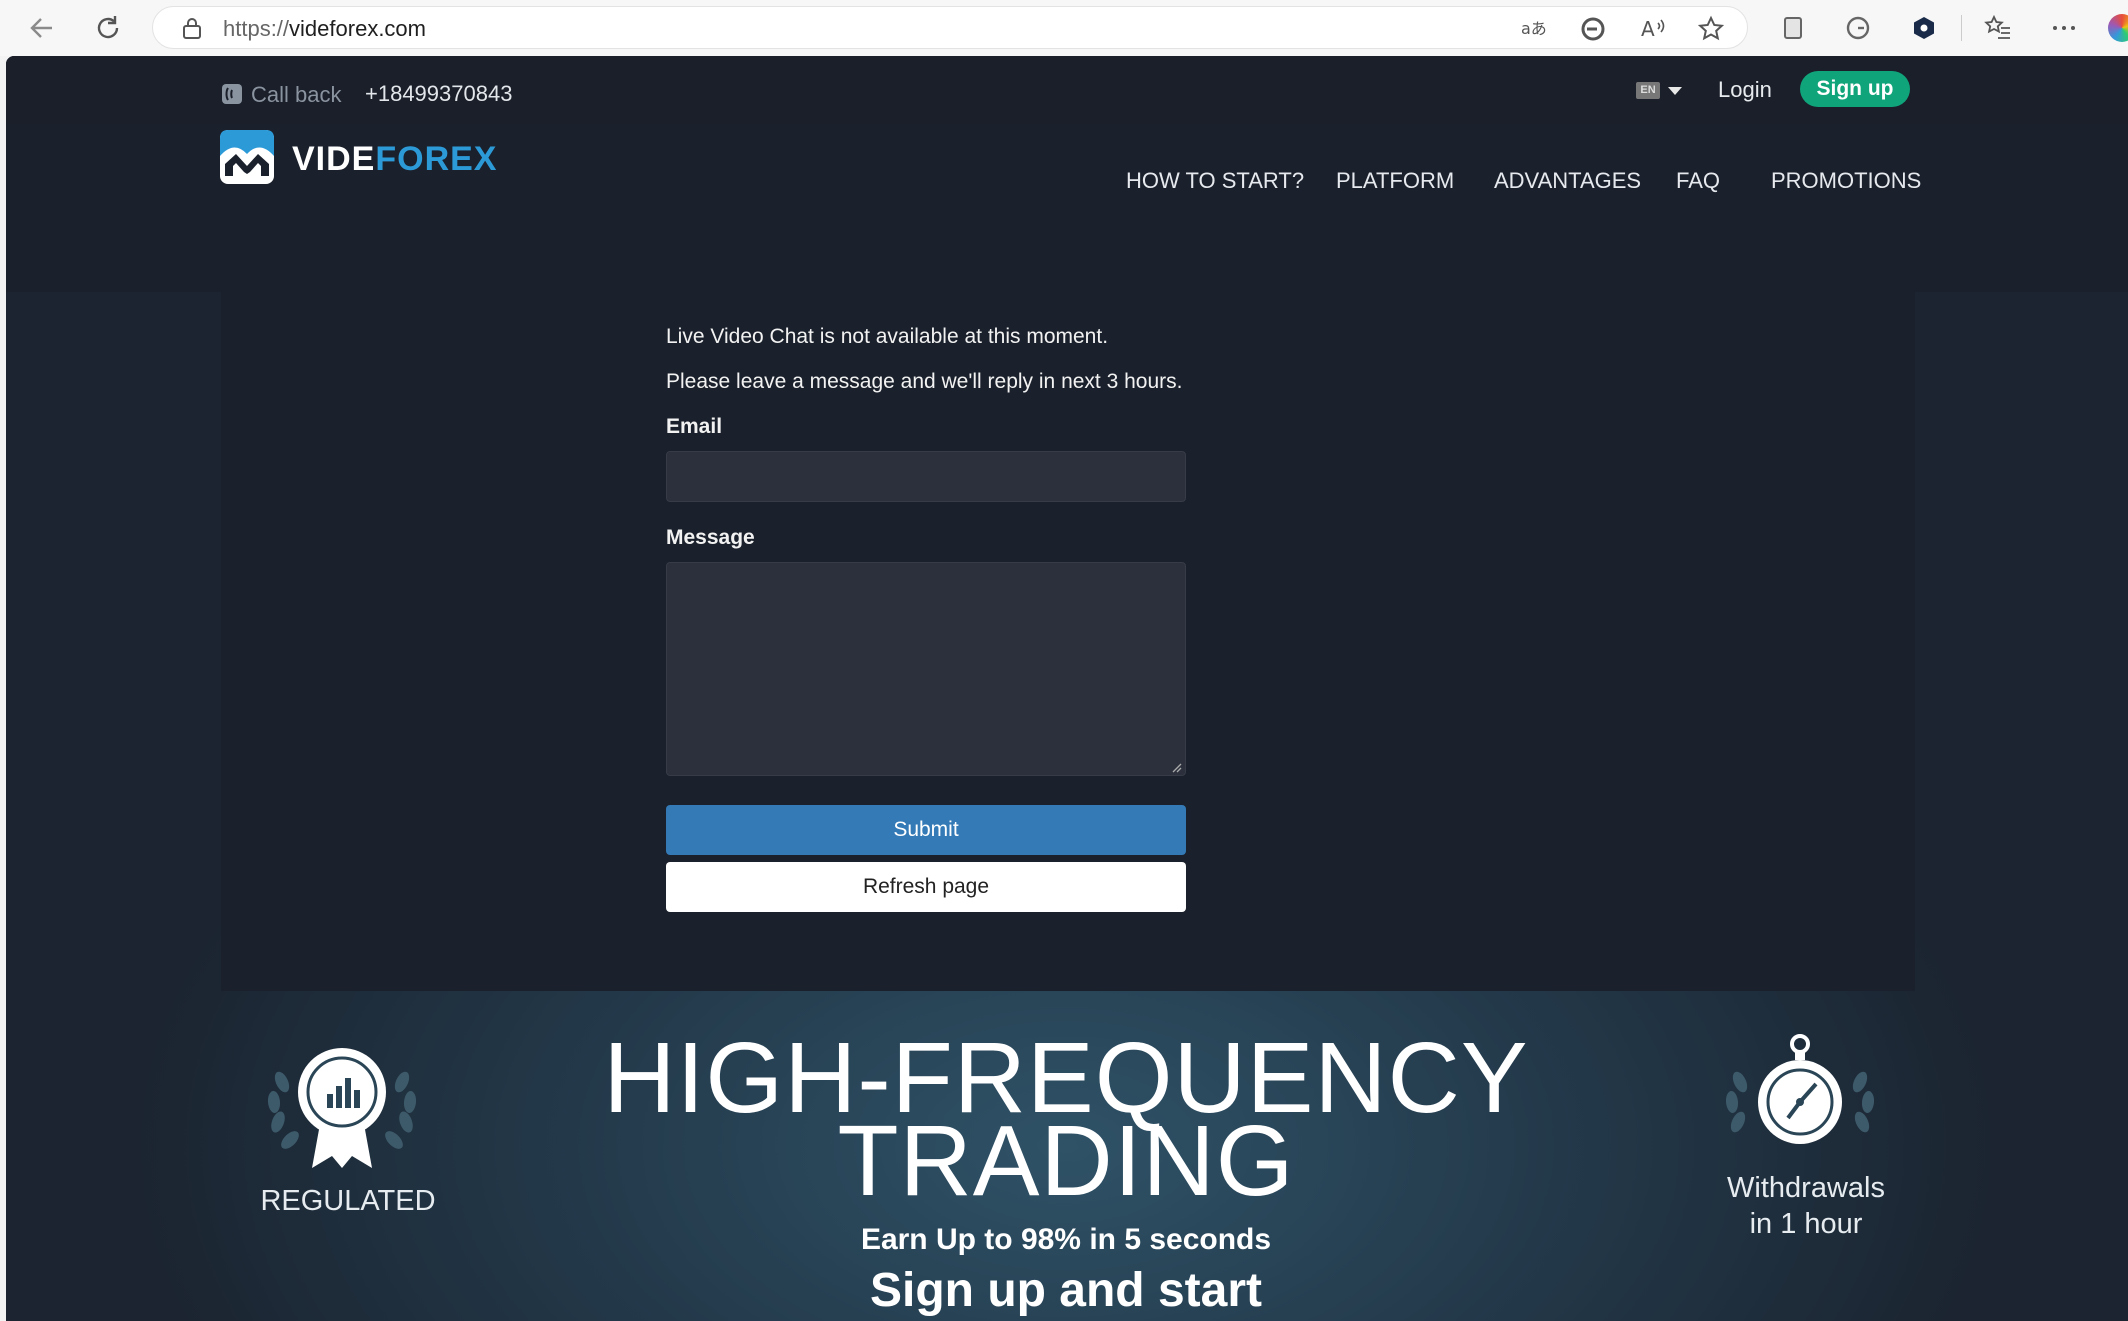 The width and height of the screenshot is (2128, 1321). Describe the element at coordinates (1215, 181) in the screenshot. I see `nav-how-to-start: HOW TO START?` at that location.